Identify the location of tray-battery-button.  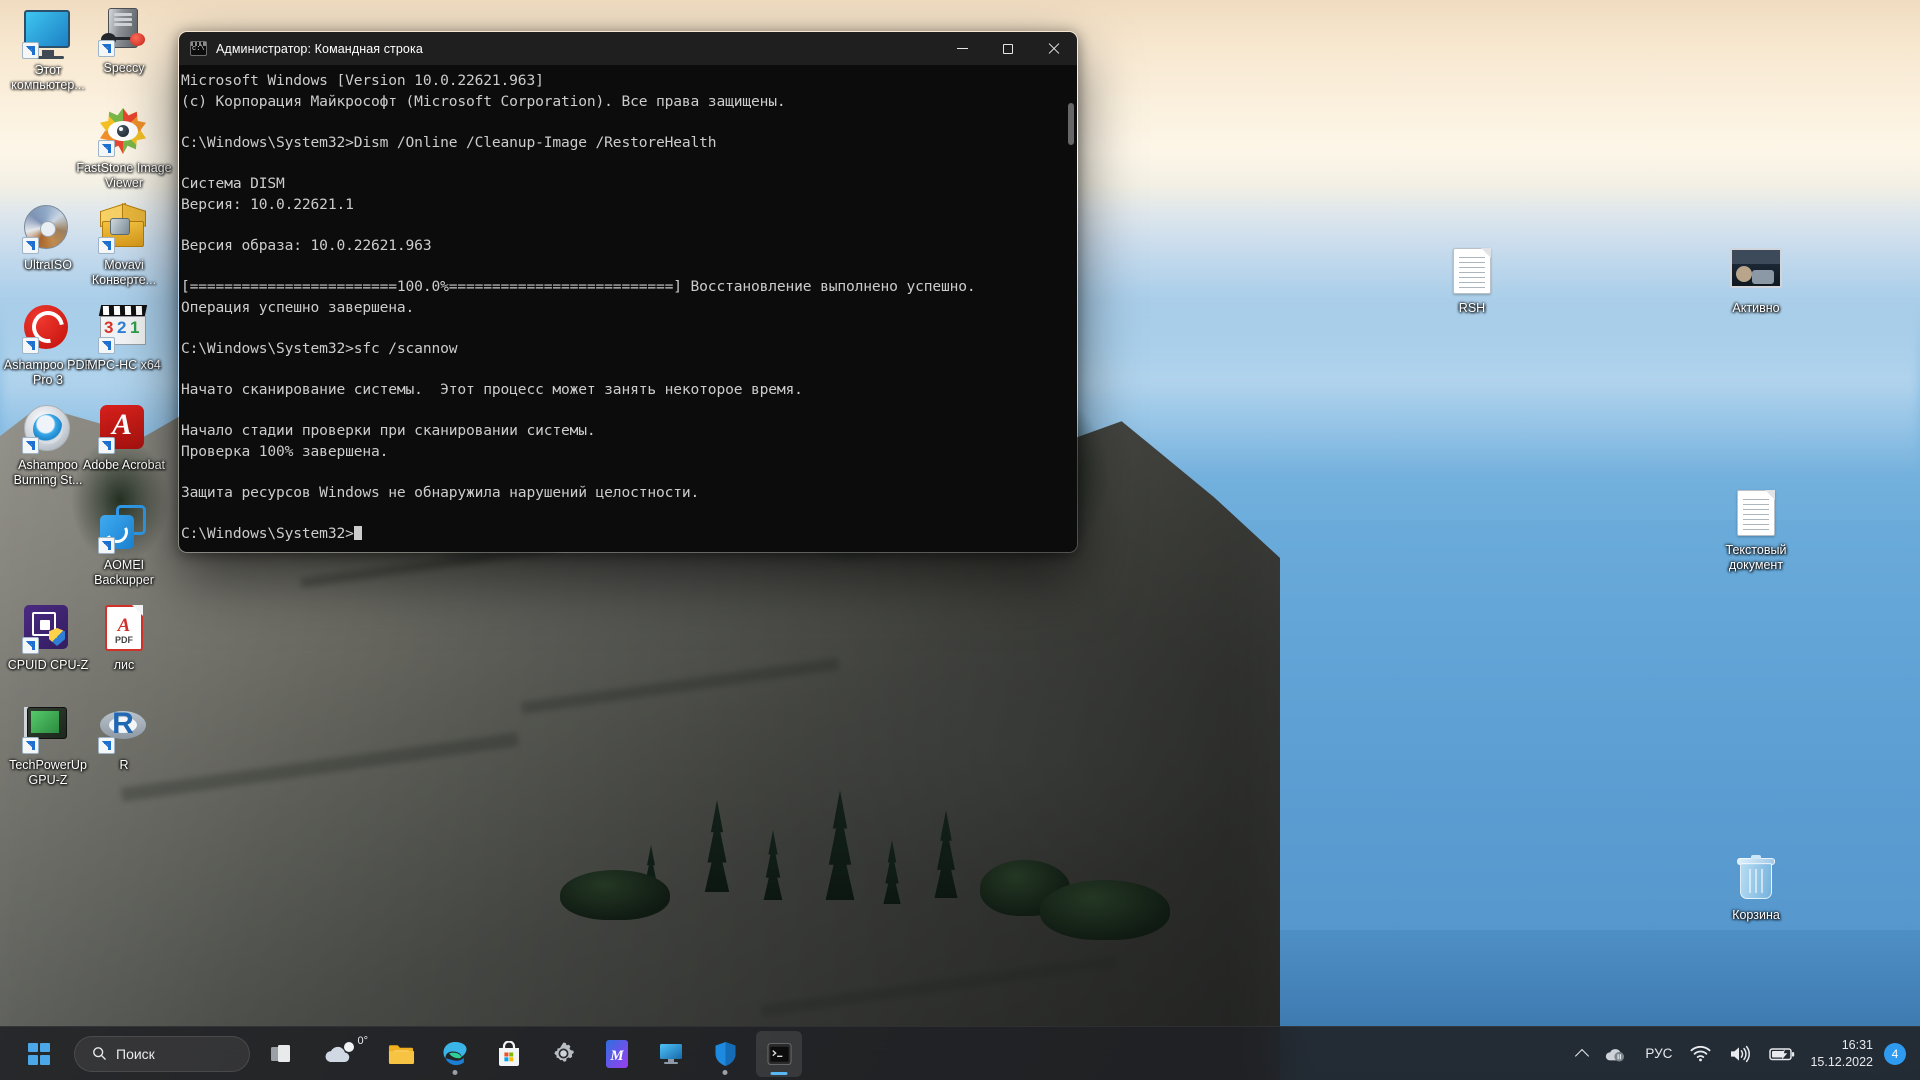
(1782, 1054).